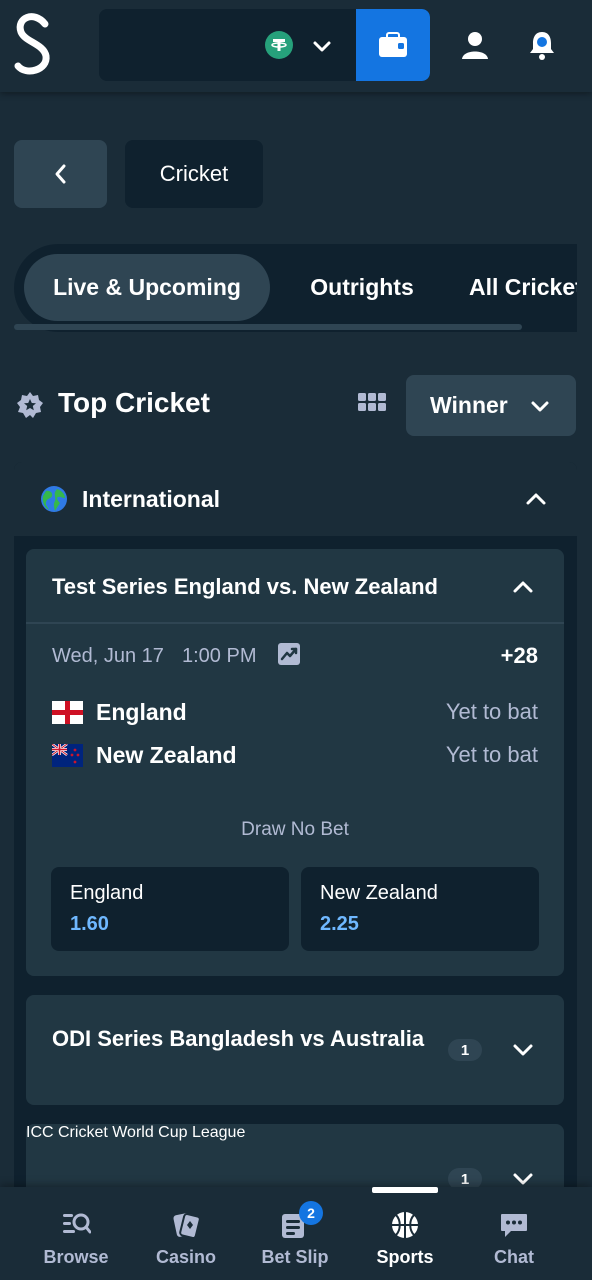  What do you see at coordinates (475, 45) in the screenshot?
I see `user-icon` at bounding box center [475, 45].